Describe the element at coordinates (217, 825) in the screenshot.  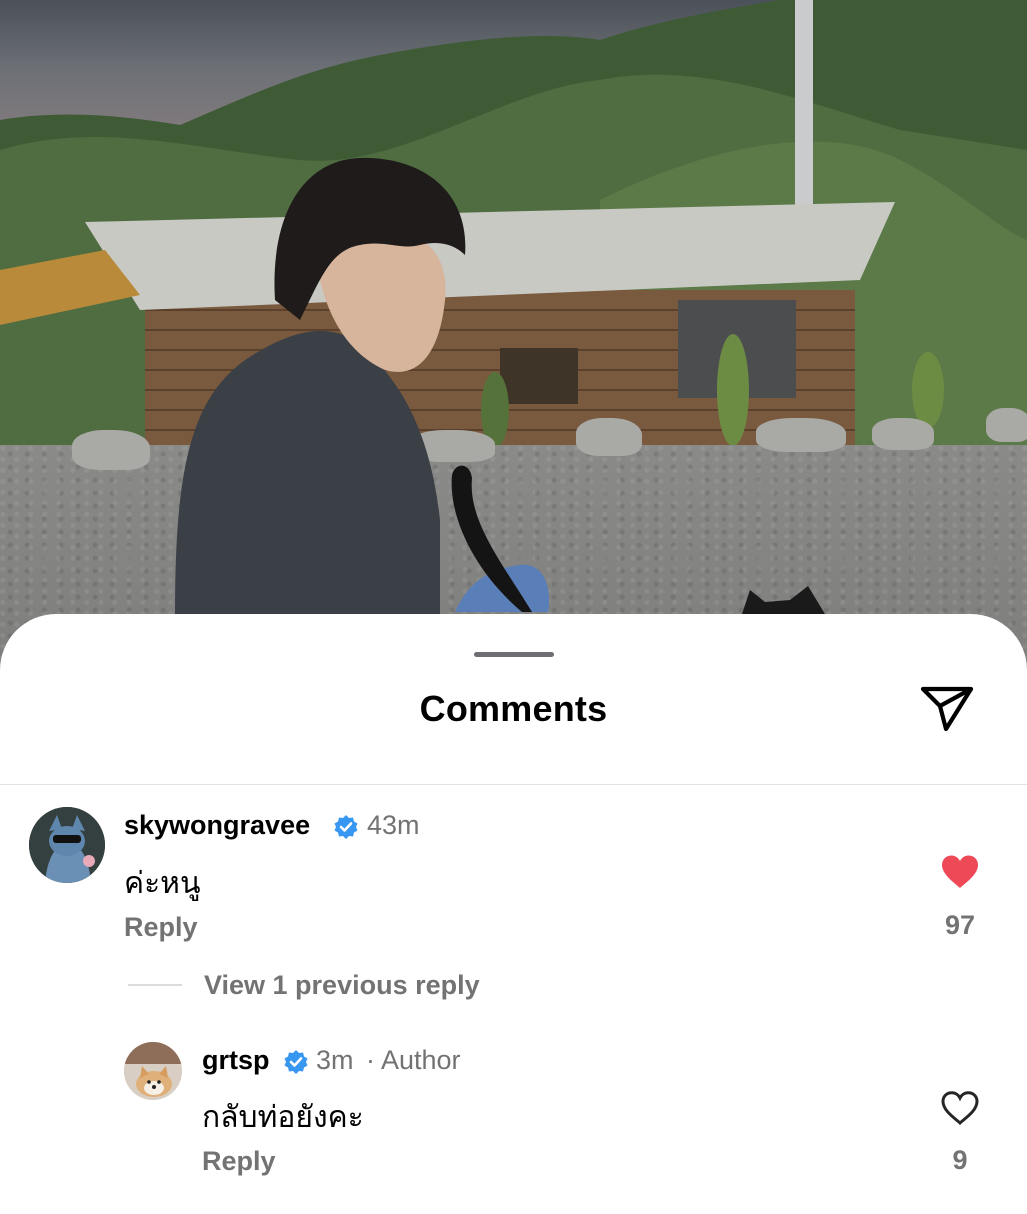
I see `comment-username: skywongravee` at that location.